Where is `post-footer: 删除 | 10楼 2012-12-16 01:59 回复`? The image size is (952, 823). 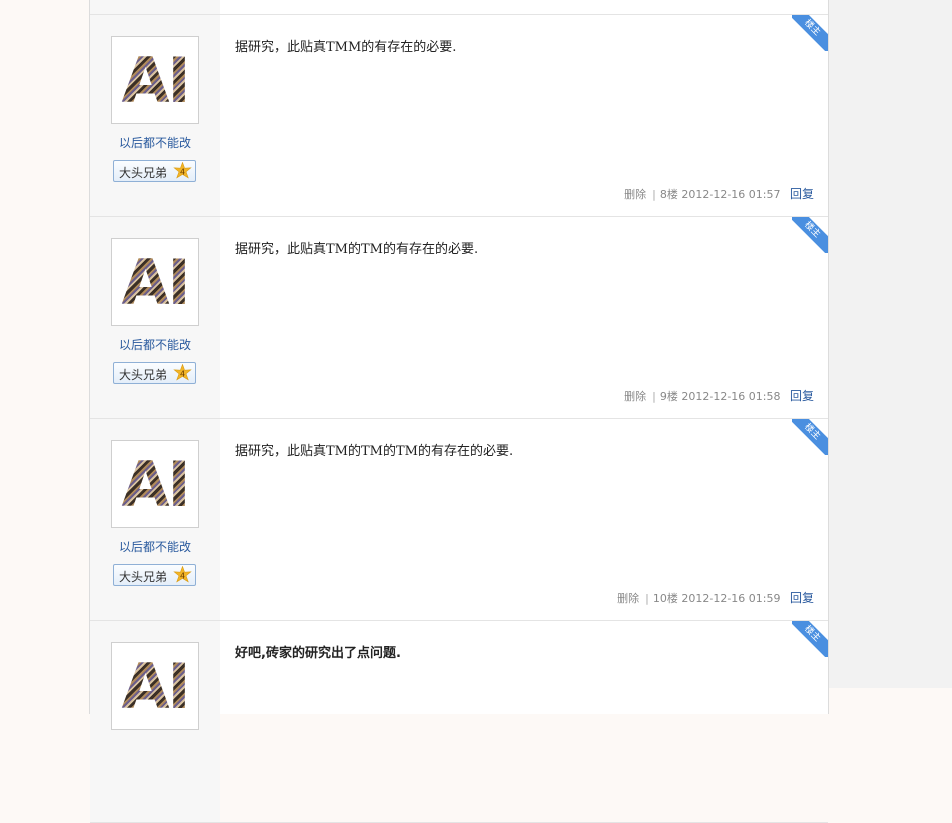
post-footer: 删除 | 10楼 2012-12-16 01:59 回复 is located at coordinates (715, 597).